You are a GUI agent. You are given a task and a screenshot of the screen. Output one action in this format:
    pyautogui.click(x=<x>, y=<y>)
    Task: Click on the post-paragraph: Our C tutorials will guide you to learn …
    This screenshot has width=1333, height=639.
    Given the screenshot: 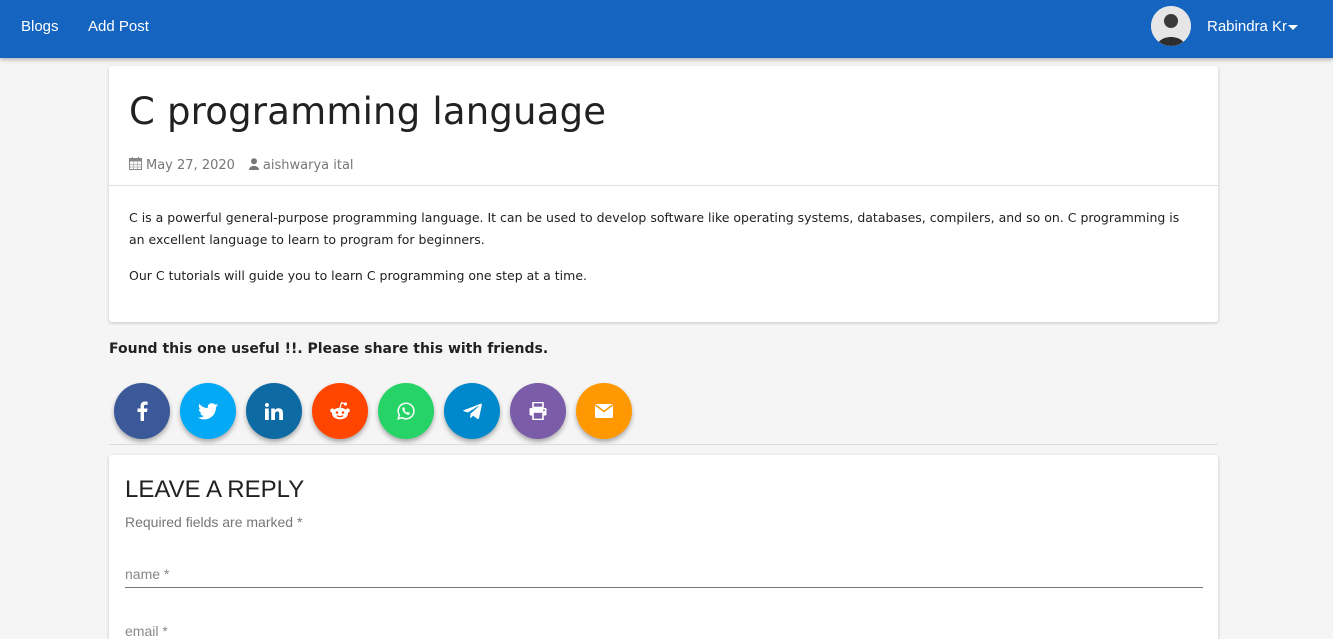 What is the action you would take?
    pyautogui.click(x=358, y=275)
    